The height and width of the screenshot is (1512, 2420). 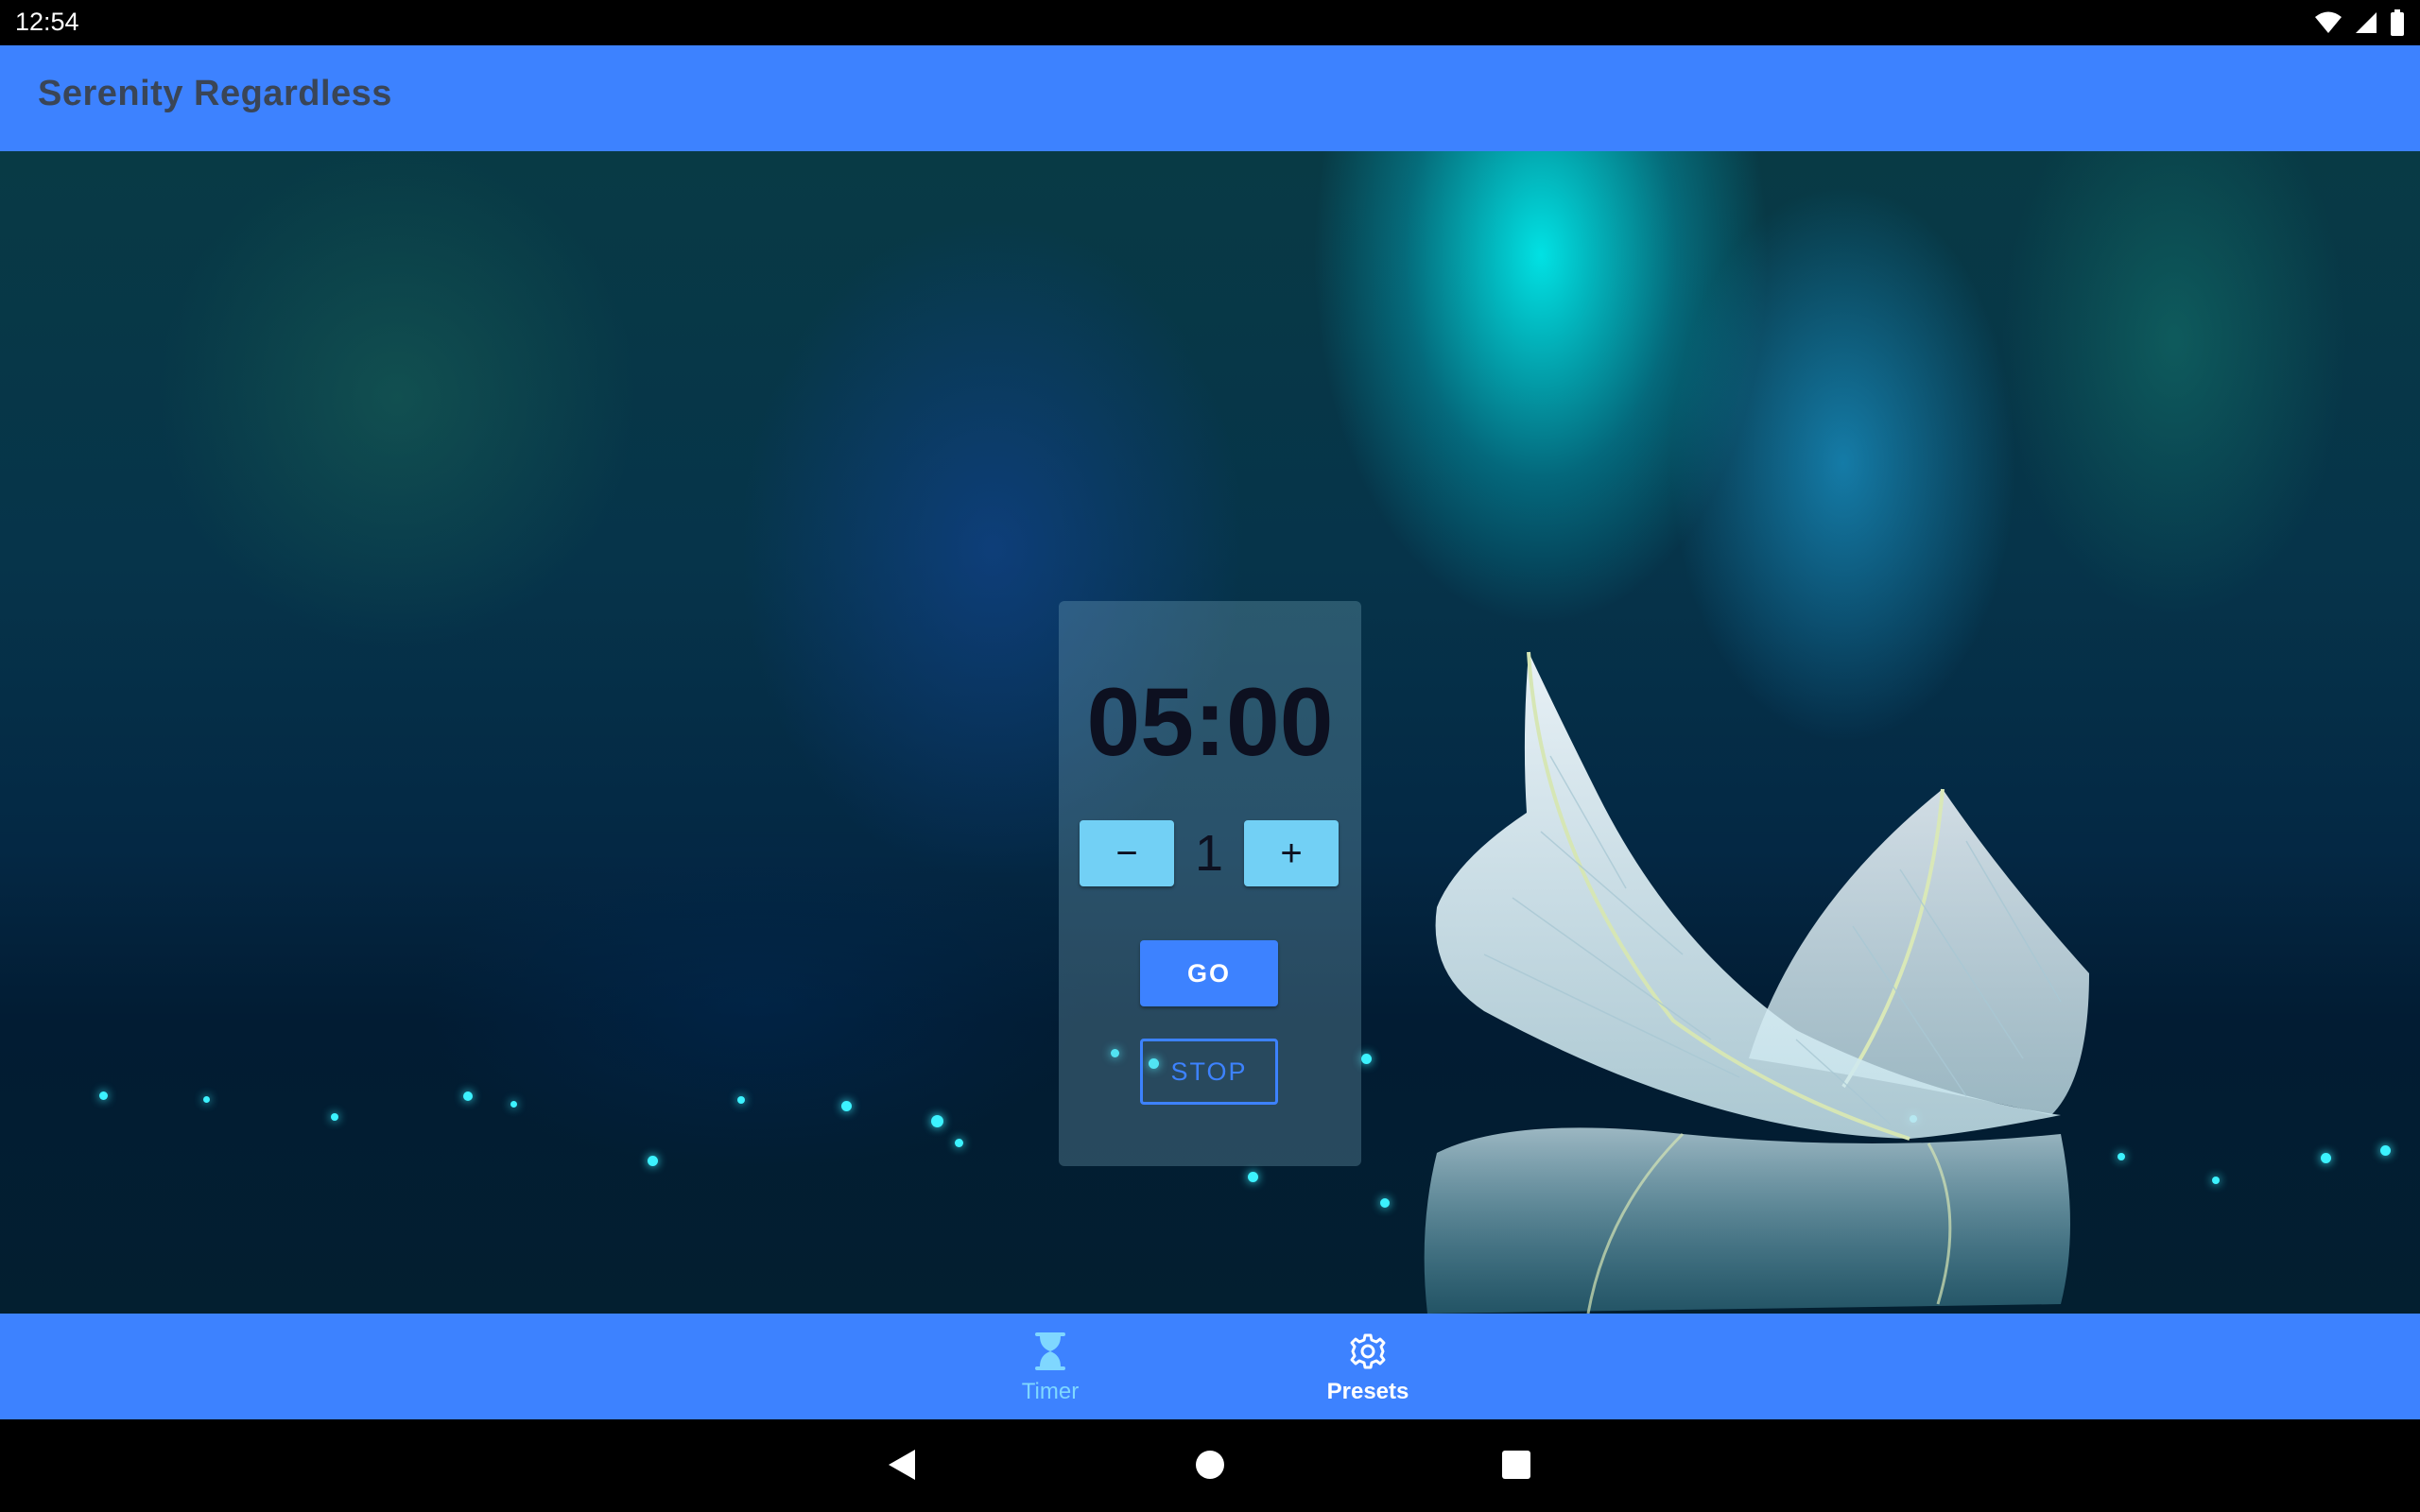 I want to click on back-icon, so click(x=902, y=1467).